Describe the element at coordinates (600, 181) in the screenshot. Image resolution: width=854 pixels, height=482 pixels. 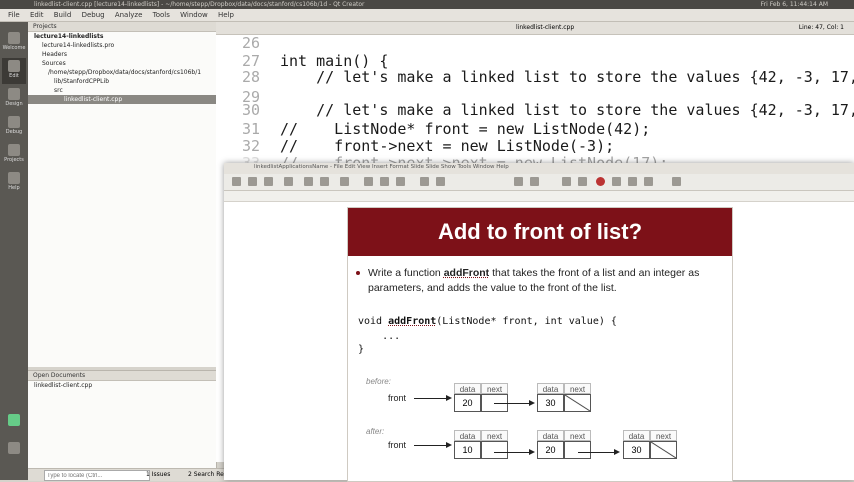
I see `record-icon` at that location.